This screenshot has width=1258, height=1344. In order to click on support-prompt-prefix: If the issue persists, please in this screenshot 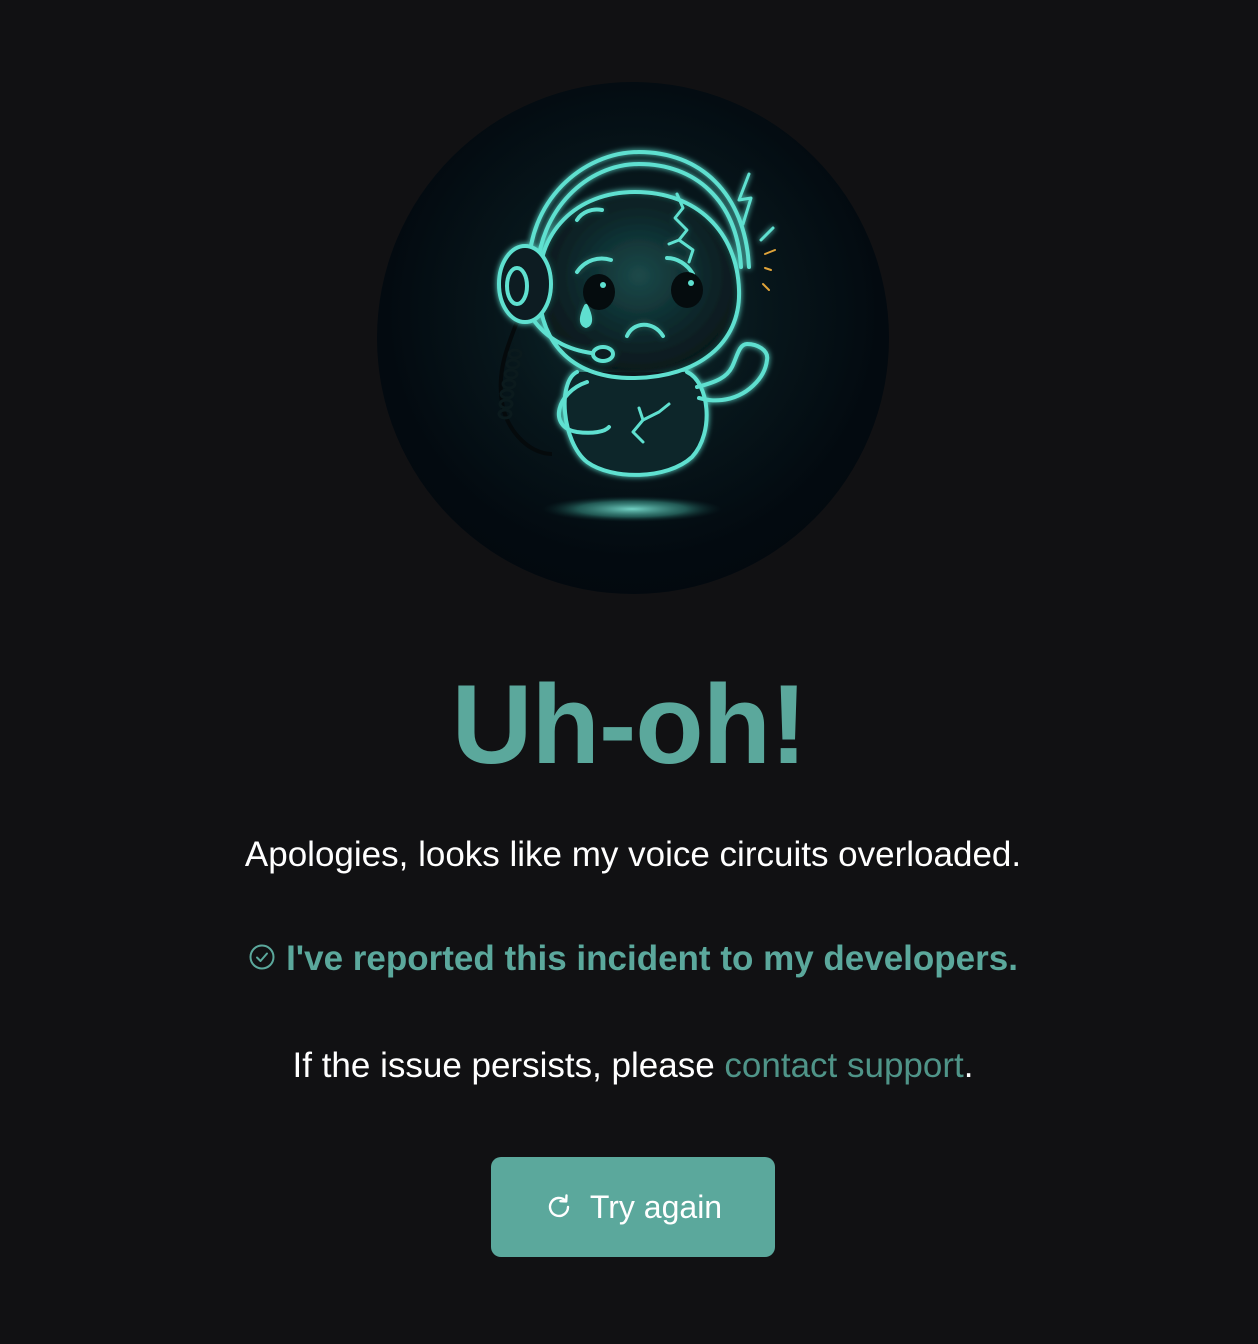, I will do `click(508, 1065)`.